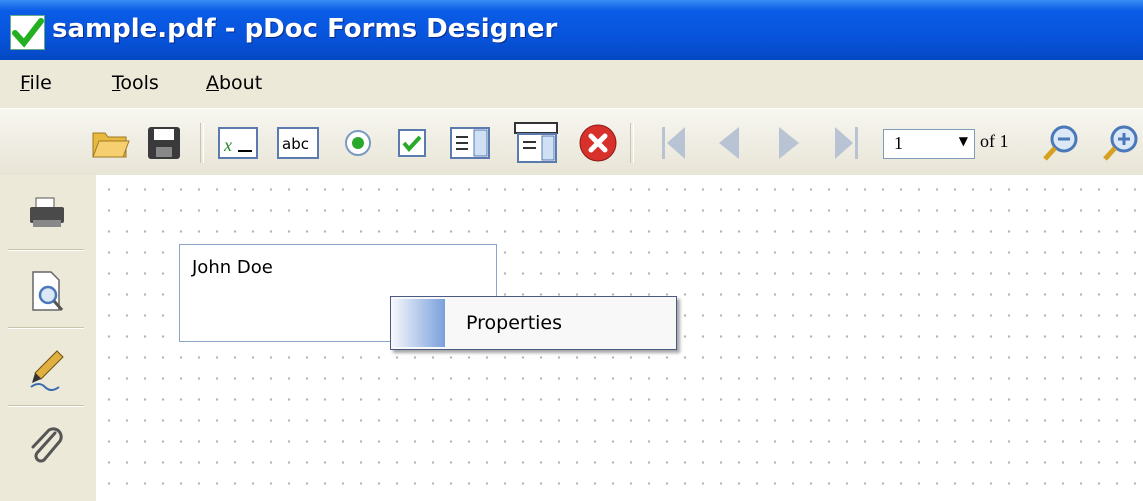  I want to click on page-count-label: of 1, so click(994, 141).